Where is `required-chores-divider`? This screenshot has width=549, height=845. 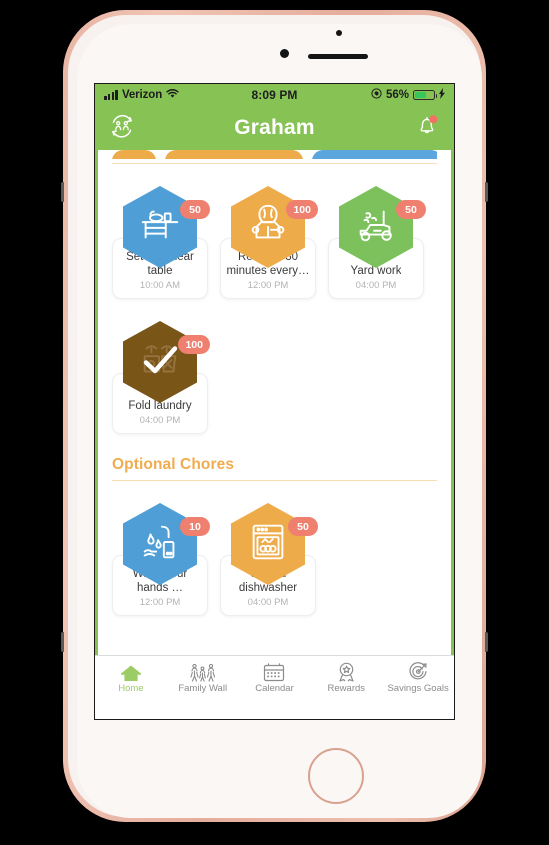
required-chores-divider is located at coordinates (274, 163).